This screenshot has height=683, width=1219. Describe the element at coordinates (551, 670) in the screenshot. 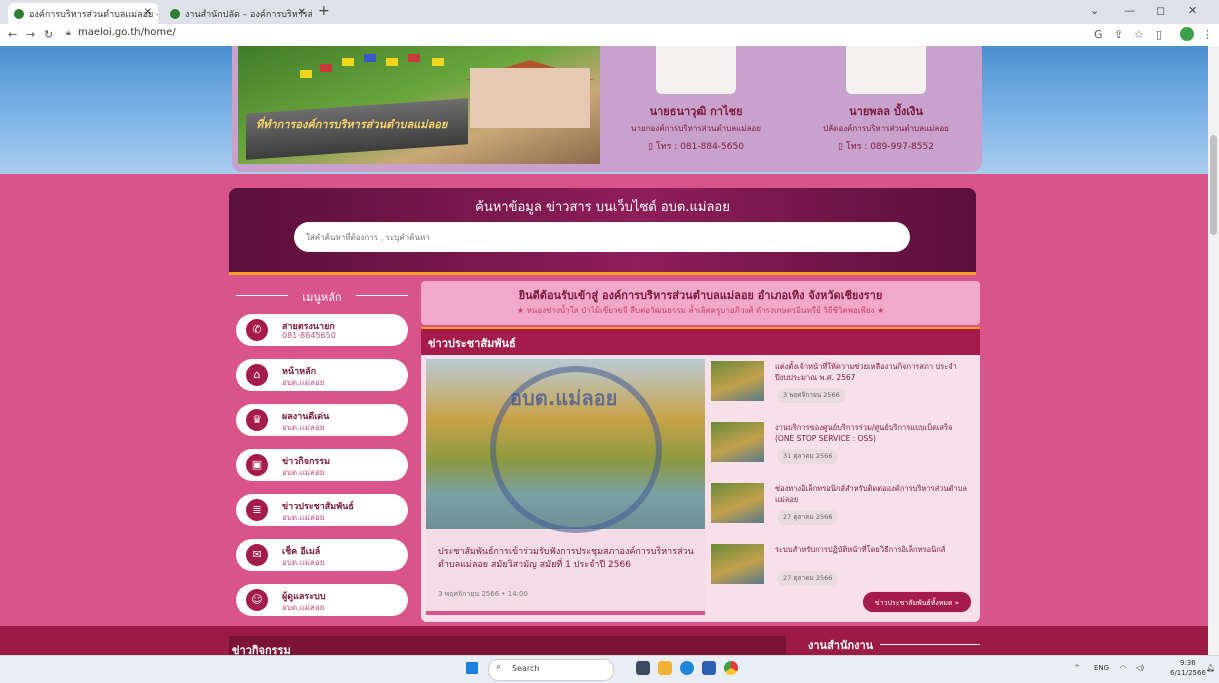

I see `taskbar-search` at that location.